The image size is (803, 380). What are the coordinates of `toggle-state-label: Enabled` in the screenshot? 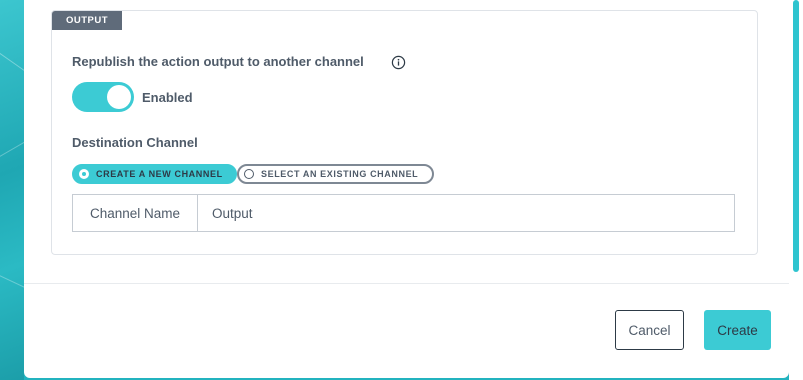 It's located at (167, 97).